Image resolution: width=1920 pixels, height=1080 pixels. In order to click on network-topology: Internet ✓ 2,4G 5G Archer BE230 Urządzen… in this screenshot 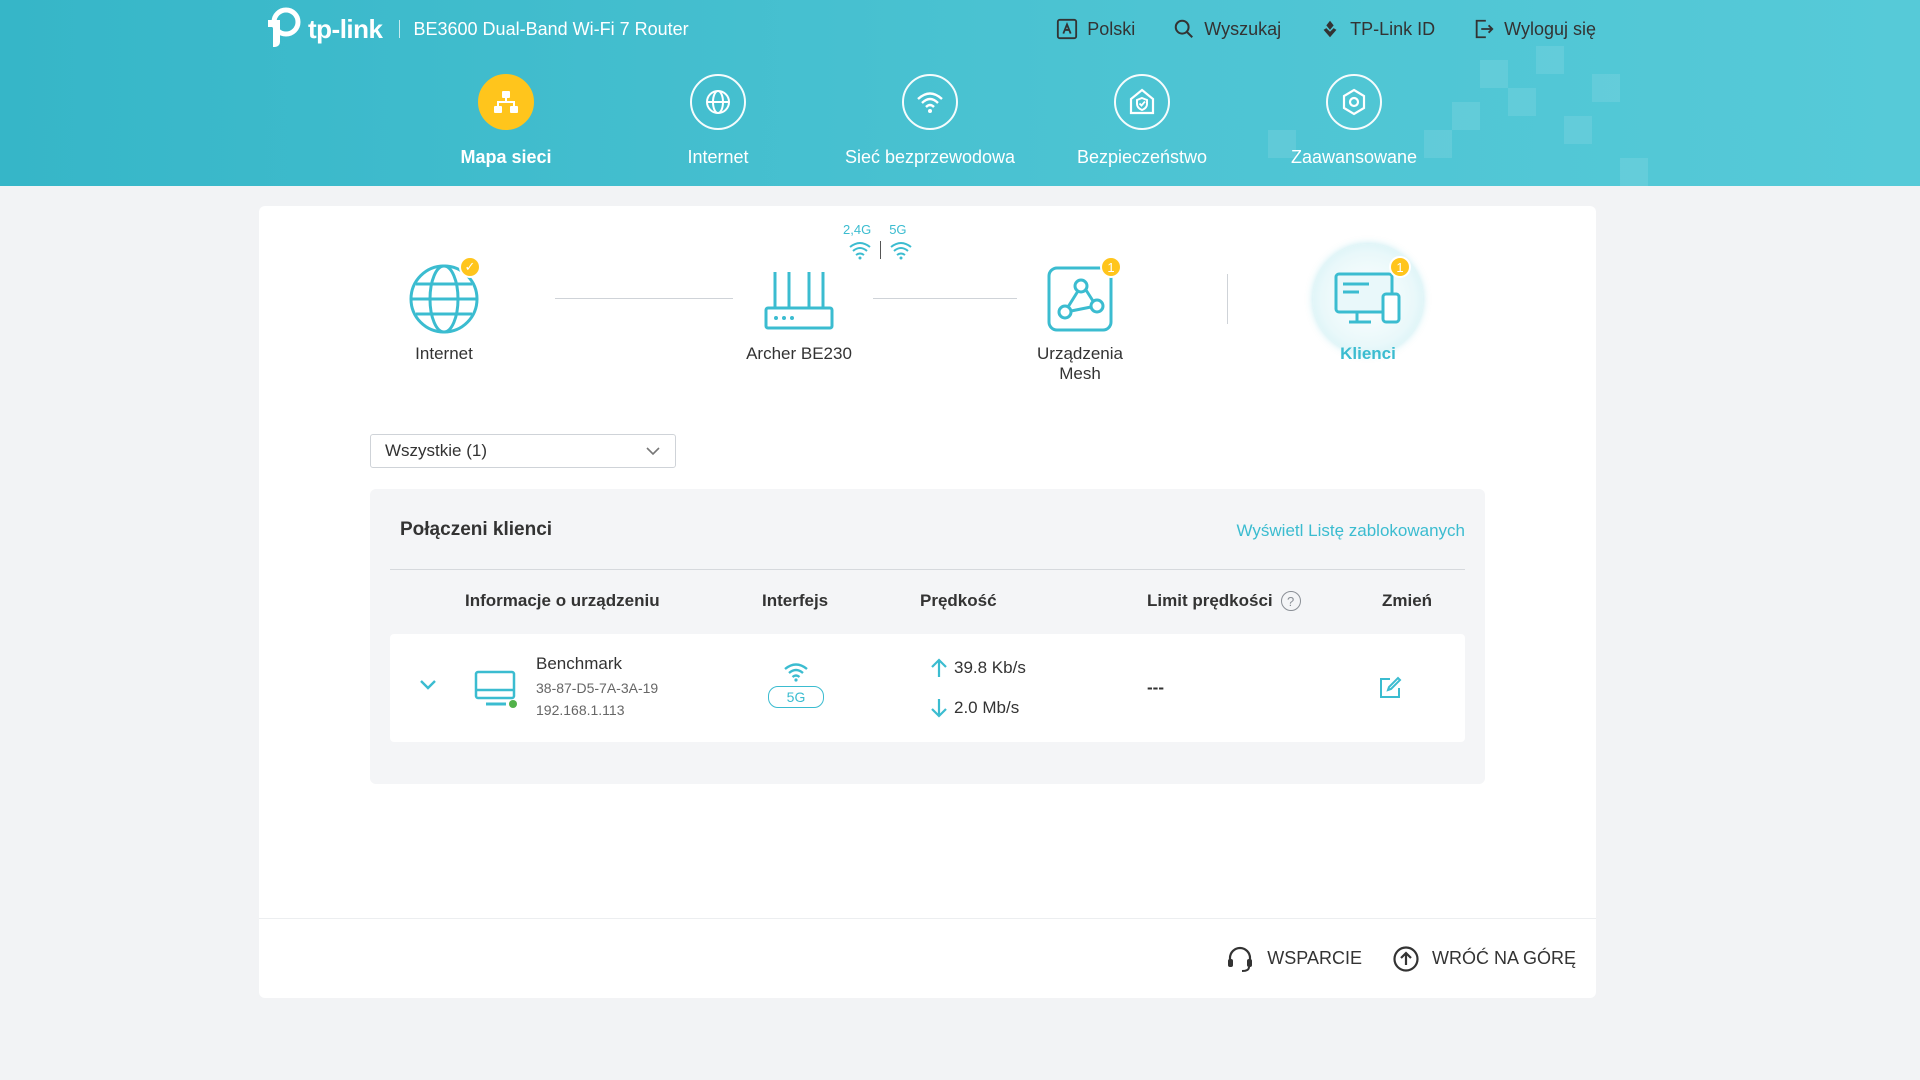, I will do `click(927, 306)`.